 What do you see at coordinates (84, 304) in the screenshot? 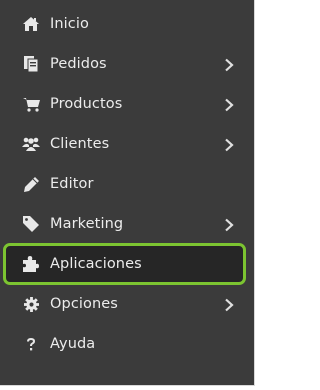
I see `menu-item-label: Opciones` at bounding box center [84, 304].